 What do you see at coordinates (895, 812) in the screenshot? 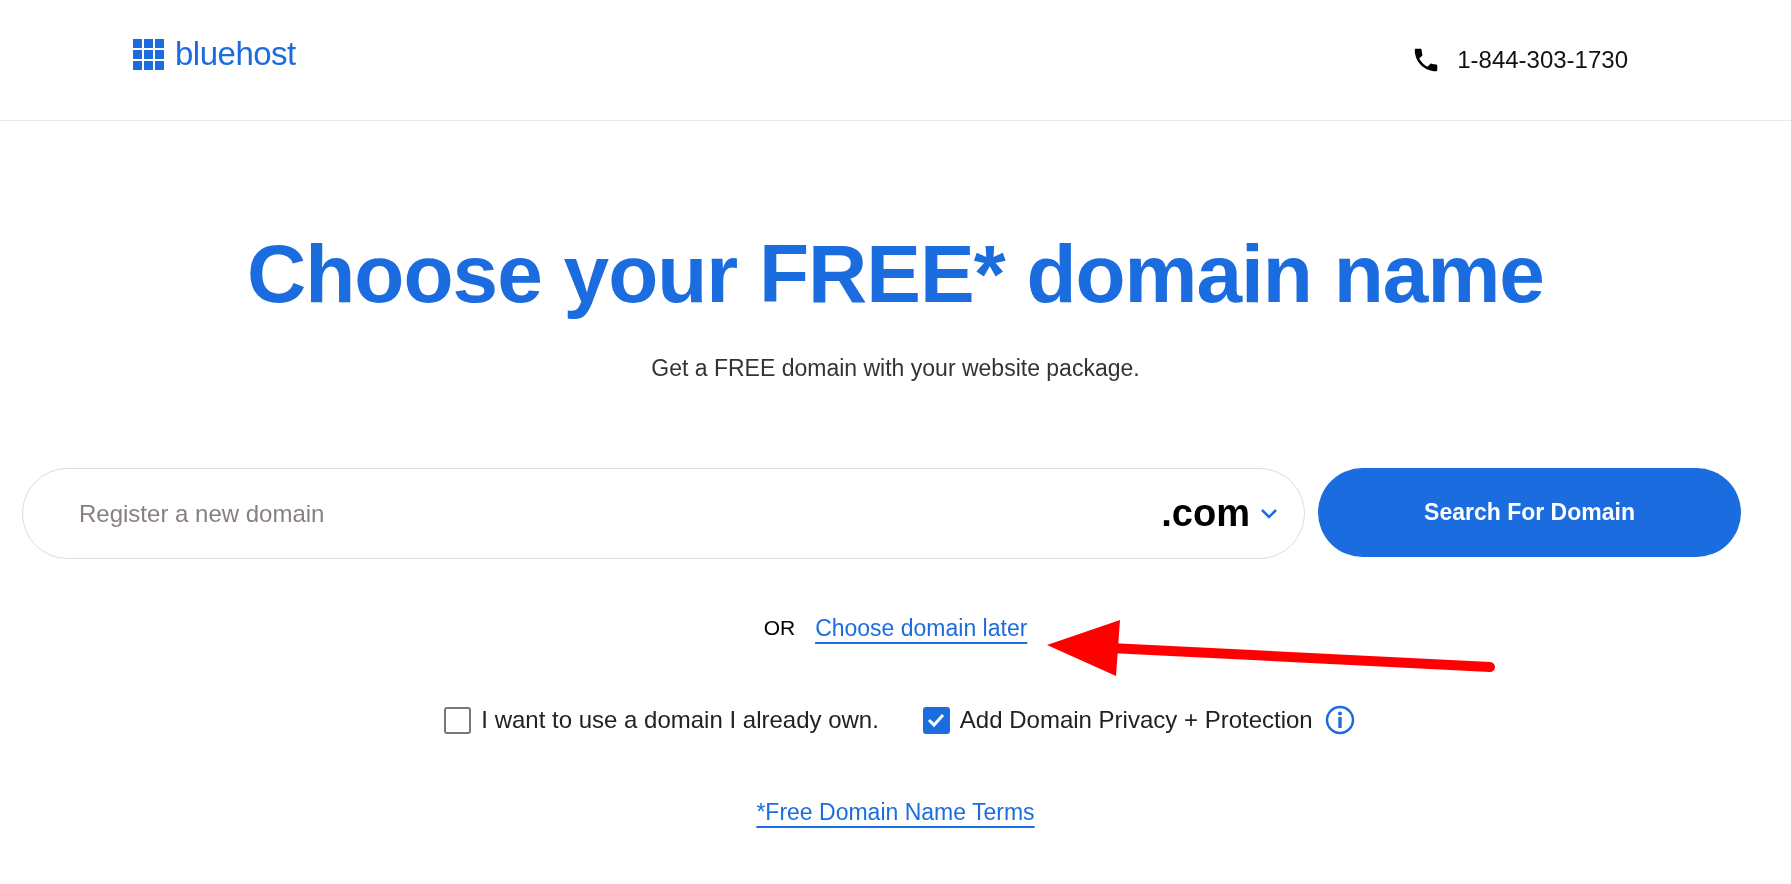
I see `terms-link: *Free Domain Name Terms` at bounding box center [895, 812].